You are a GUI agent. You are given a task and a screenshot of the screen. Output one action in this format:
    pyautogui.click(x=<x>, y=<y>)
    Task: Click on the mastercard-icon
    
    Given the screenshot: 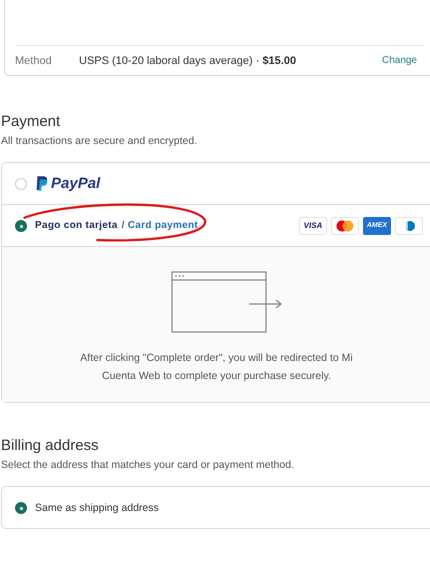 What is the action you would take?
    pyautogui.click(x=345, y=225)
    